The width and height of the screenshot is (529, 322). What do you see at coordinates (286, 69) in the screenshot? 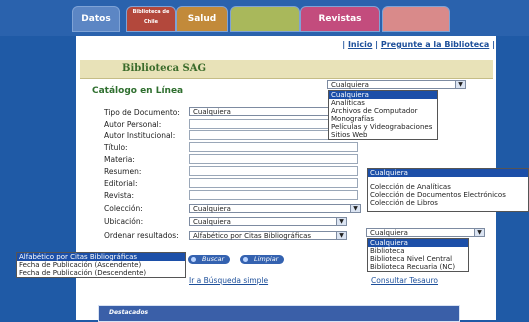
I see `title-bar: Biblioteca SAG` at bounding box center [286, 69].